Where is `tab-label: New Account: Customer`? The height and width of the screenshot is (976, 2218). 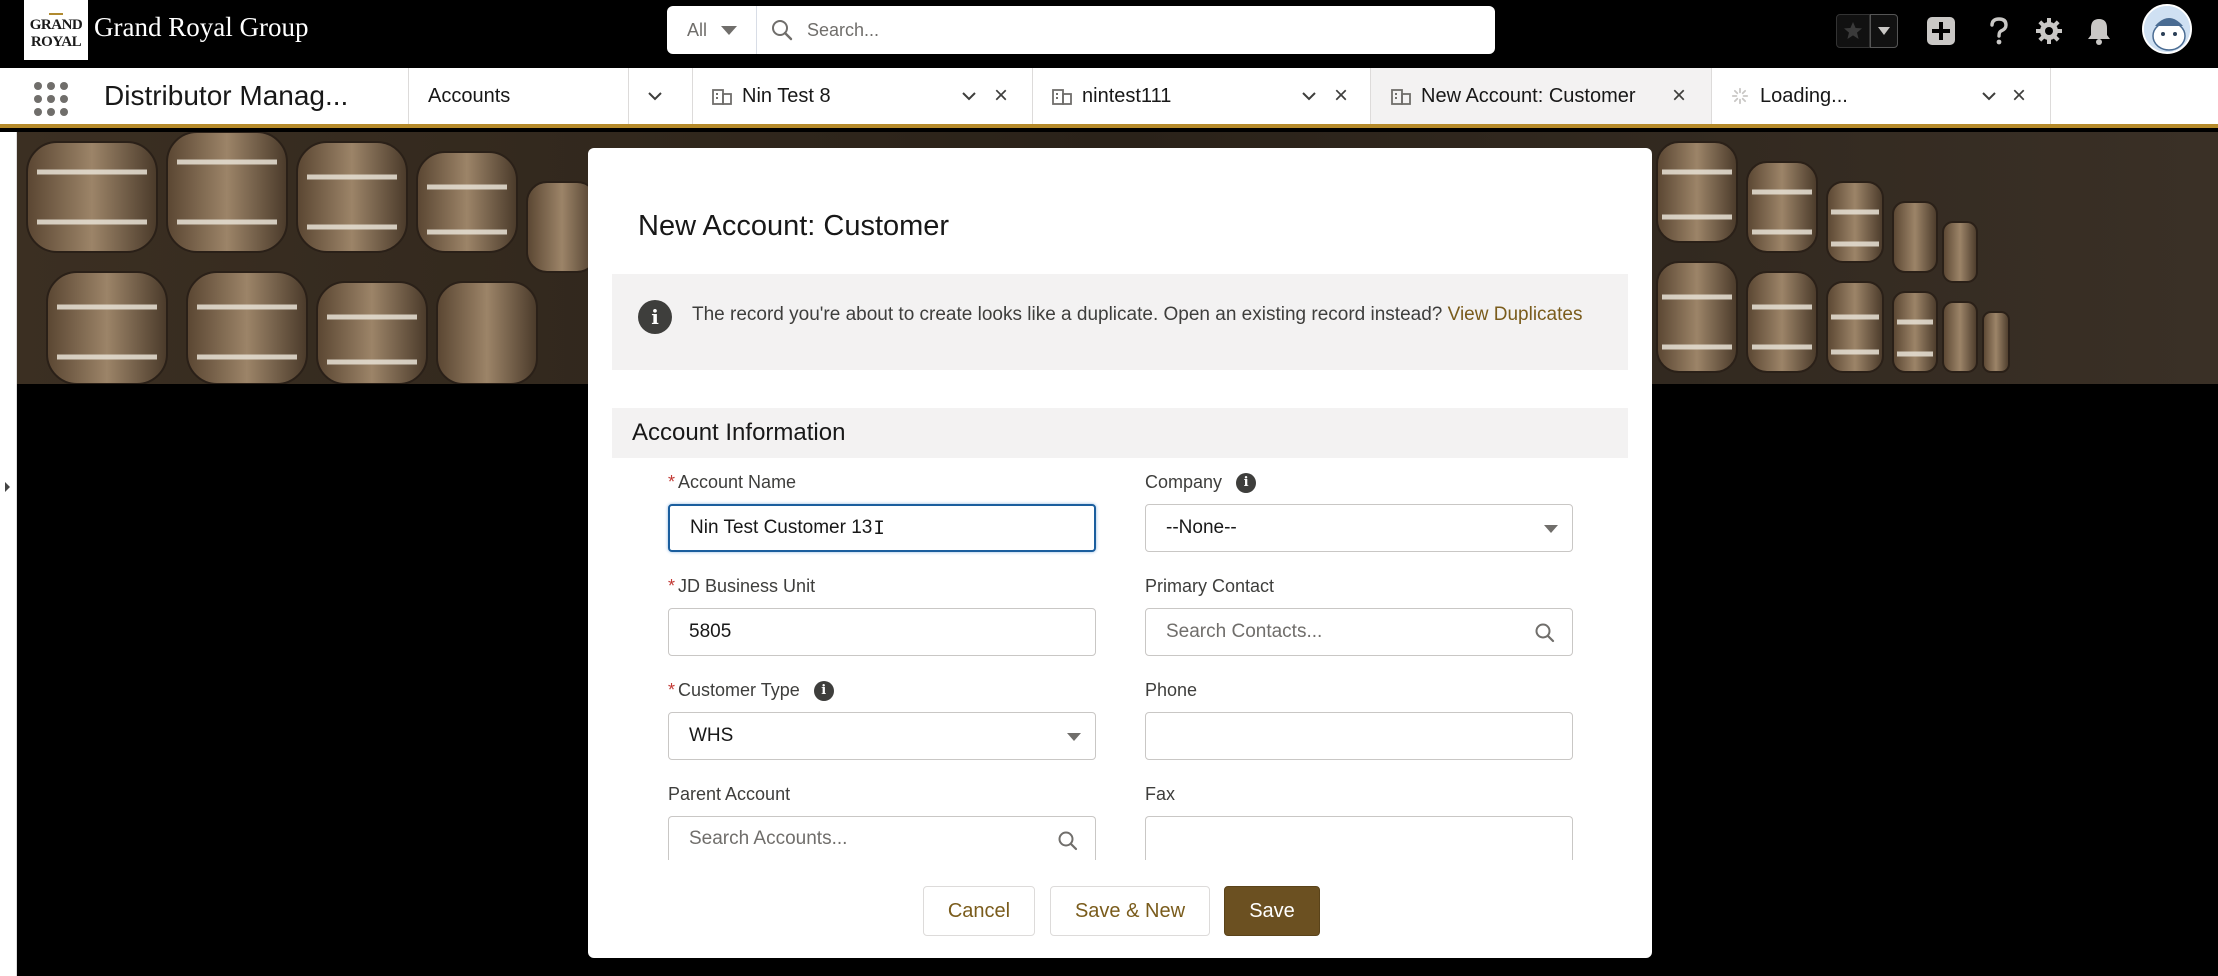 tab-label: New Account: Customer is located at coordinates (1528, 95).